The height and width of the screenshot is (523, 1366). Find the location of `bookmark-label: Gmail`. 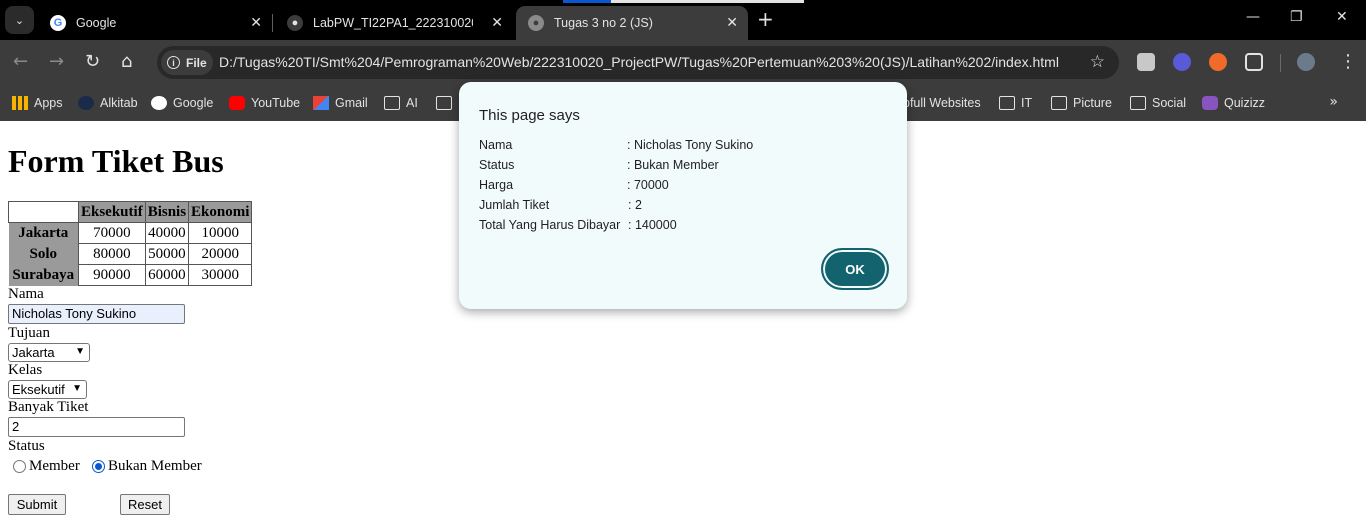

bookmark-label: Gmail is located at coordinates (351, 103).